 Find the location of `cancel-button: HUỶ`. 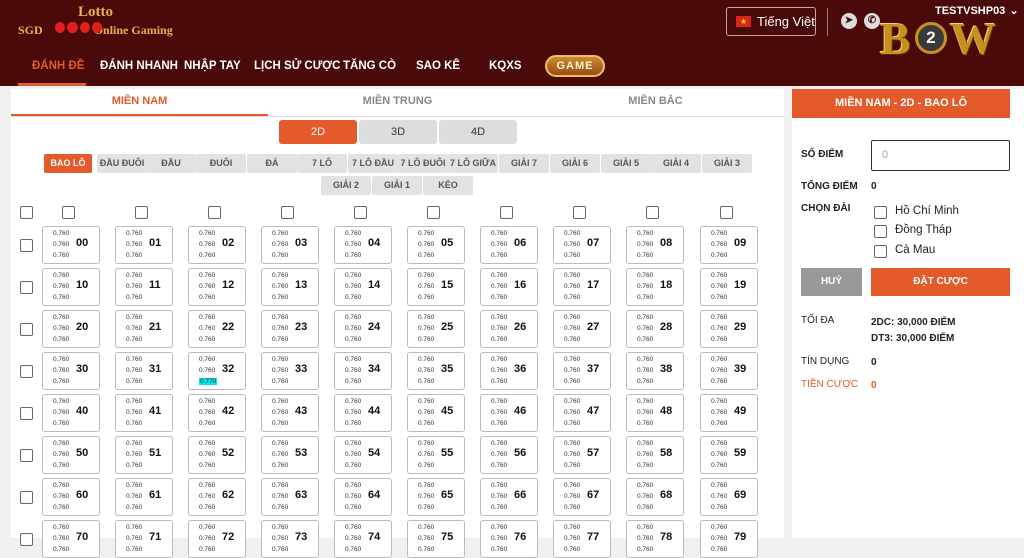

cancel-button: HUỶ is located at coordinates (831, 282).